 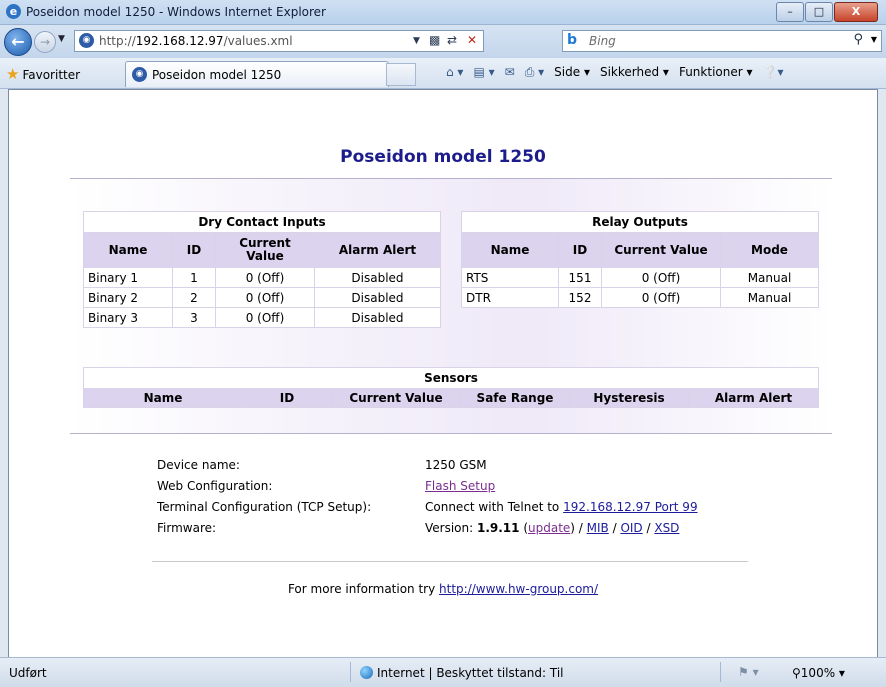 I want to click on cell-mode: Manual, so click(x=769, y=297).